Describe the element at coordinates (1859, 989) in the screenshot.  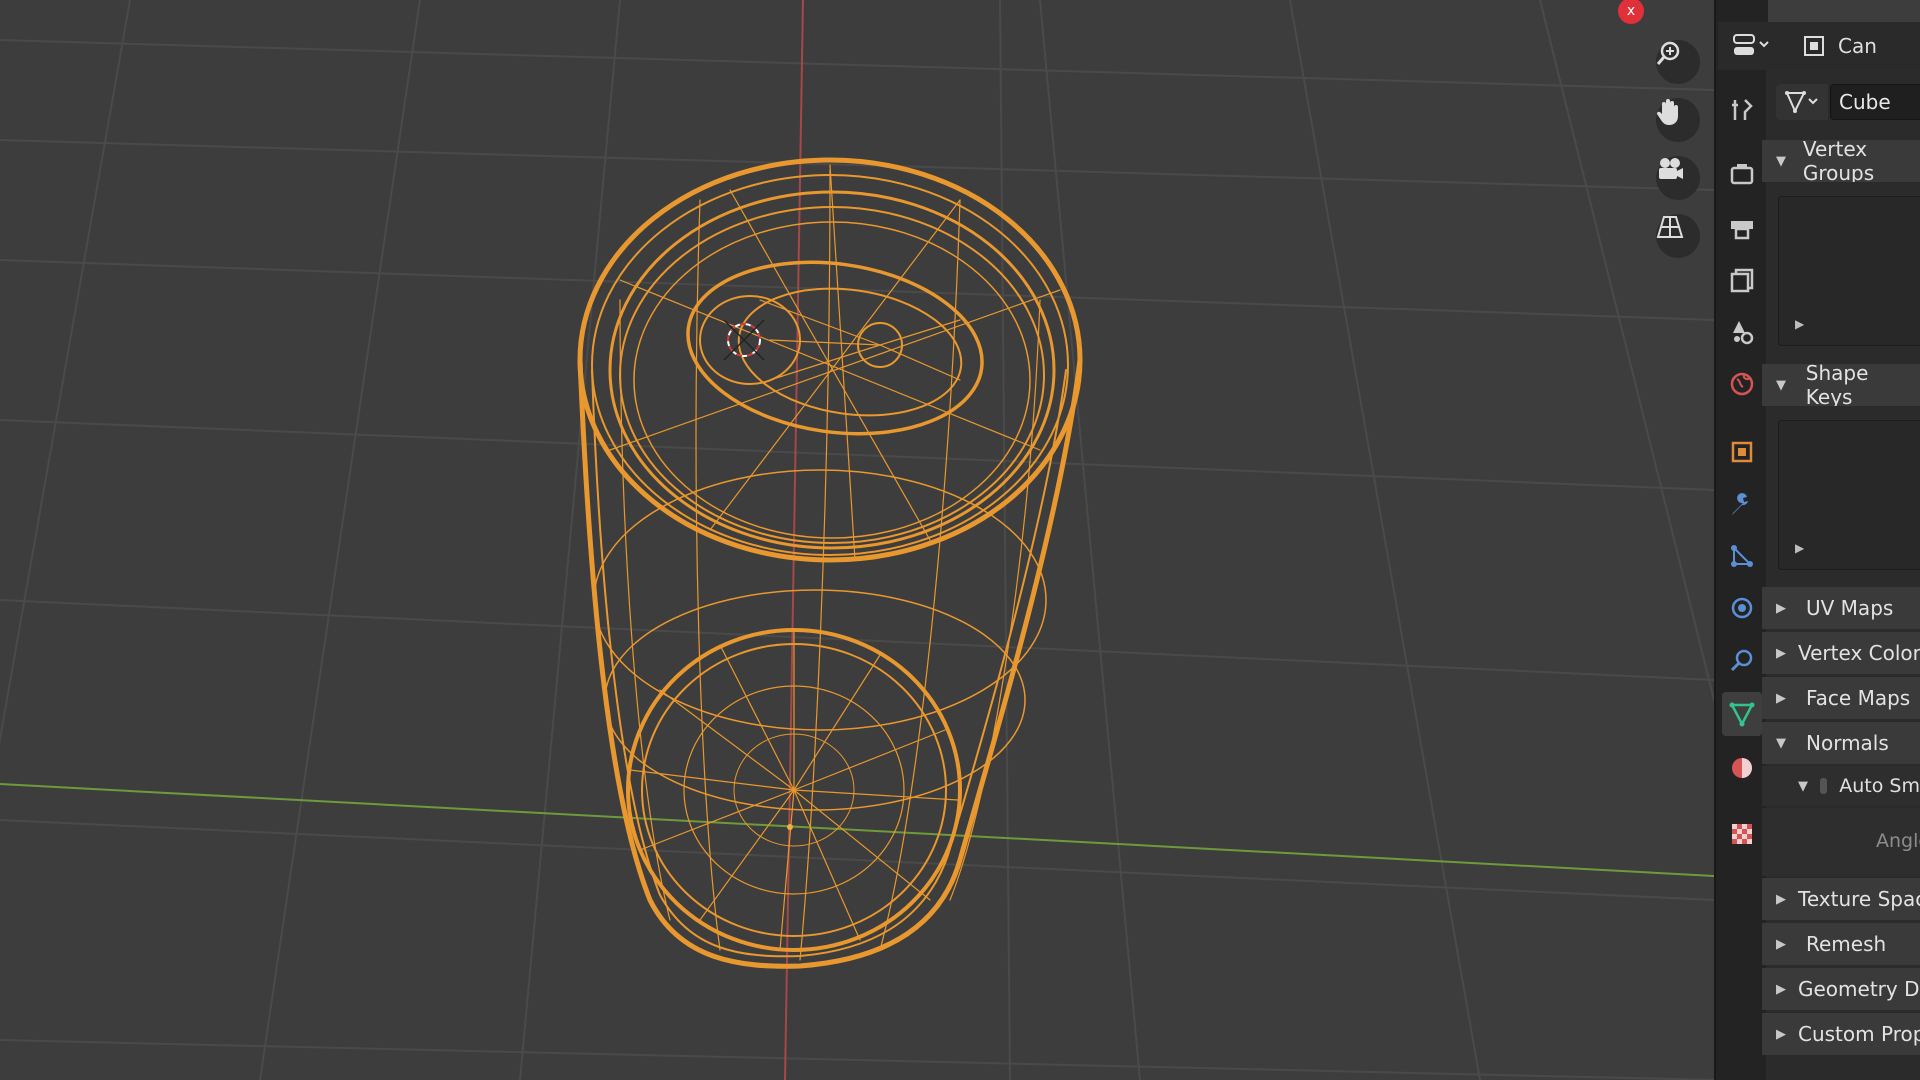
I see `section-label: Geometry Data` at that location.